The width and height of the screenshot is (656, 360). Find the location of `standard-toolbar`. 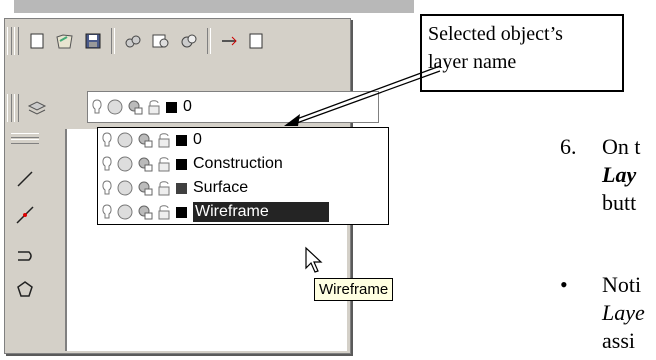

standard-toolbar is located at coordinates (217, 41).